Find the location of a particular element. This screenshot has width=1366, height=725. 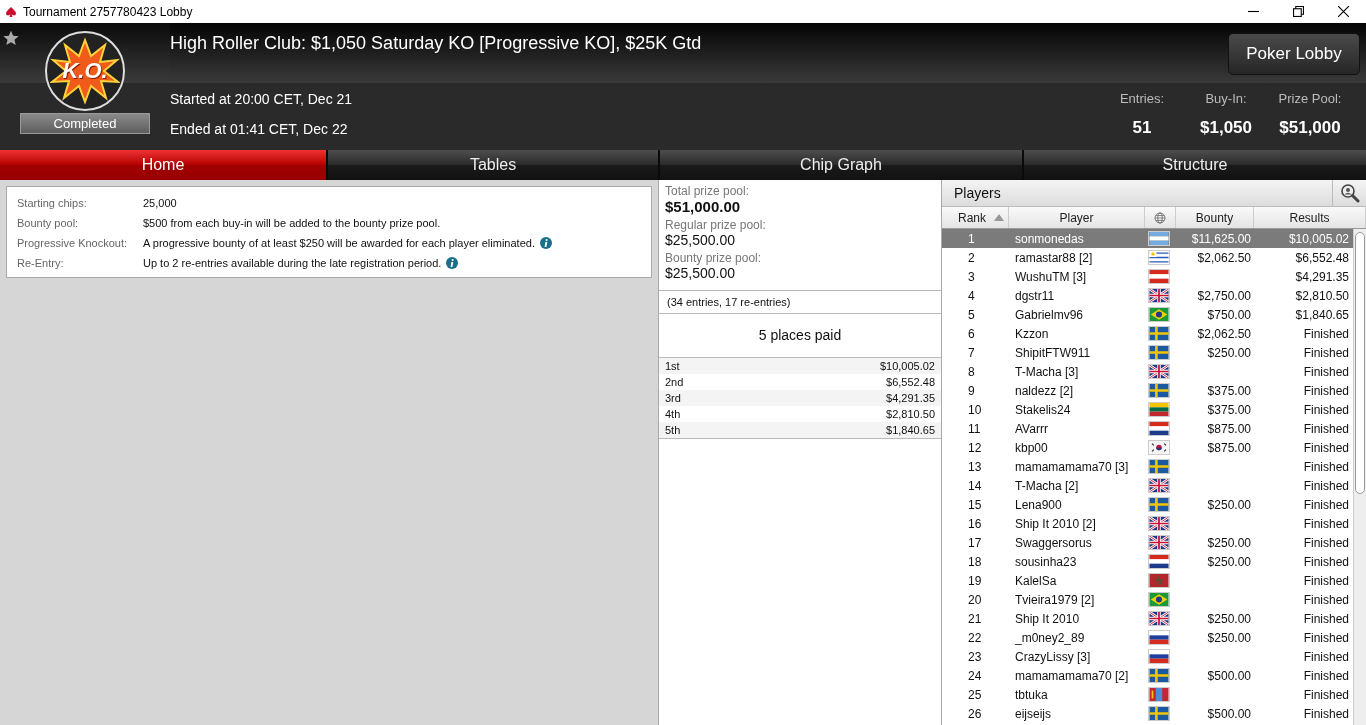

globe-icon is located at coordinates (1160, 217).